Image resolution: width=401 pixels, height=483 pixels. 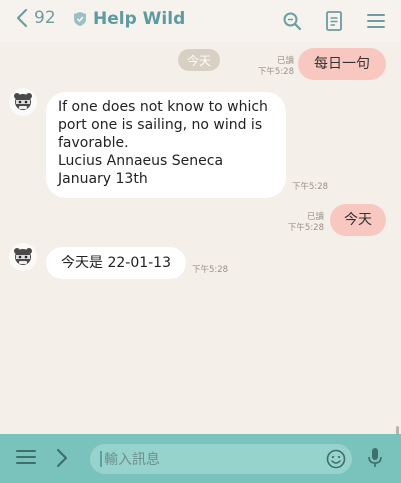 I want to click on message-line: Lucius Annaeus Seneca, so click(x=141, y=161).